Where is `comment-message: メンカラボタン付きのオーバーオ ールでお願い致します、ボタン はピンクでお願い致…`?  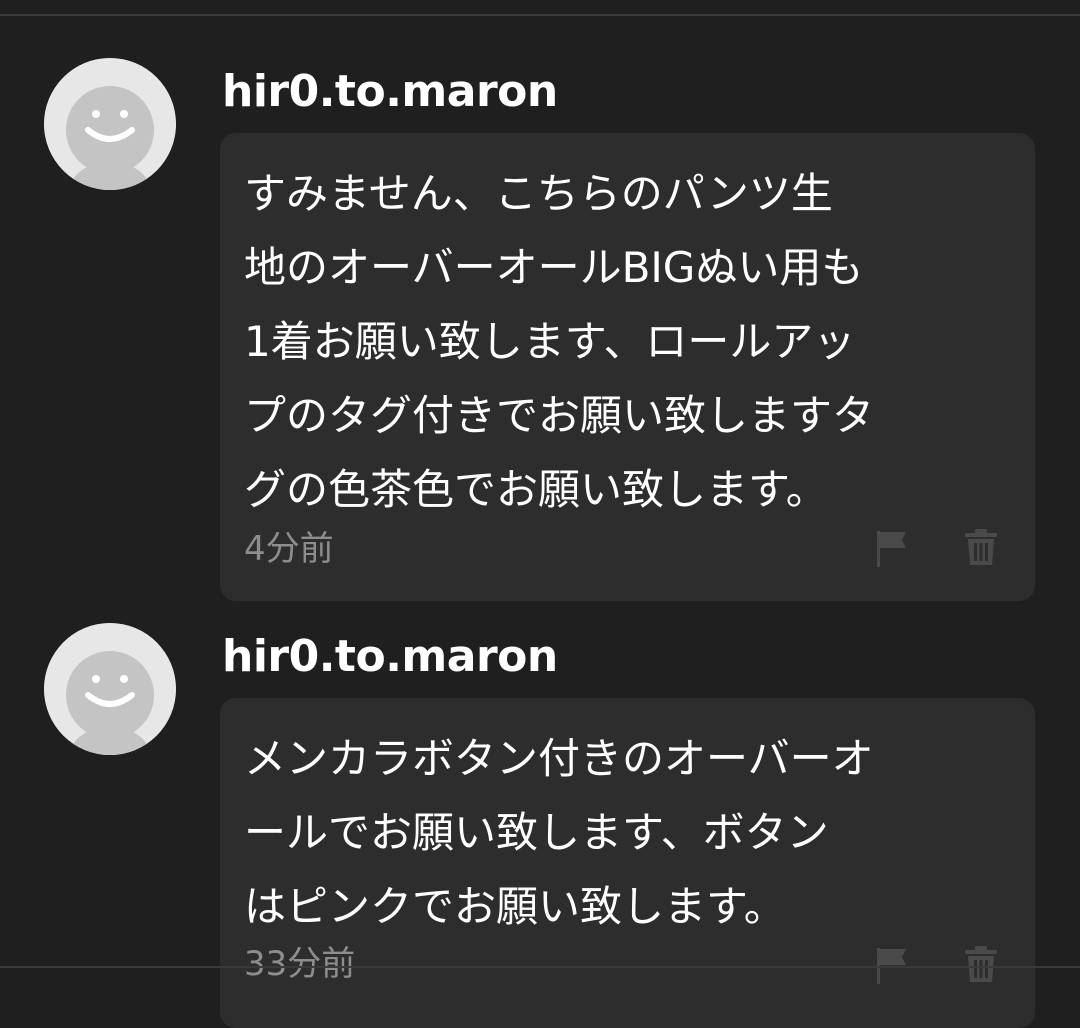
comment-message: メンカラボタン付きのオーバーオ ールでお願い致します、ボタン はピンクでお願い致… is located at coordinates (559, 832).